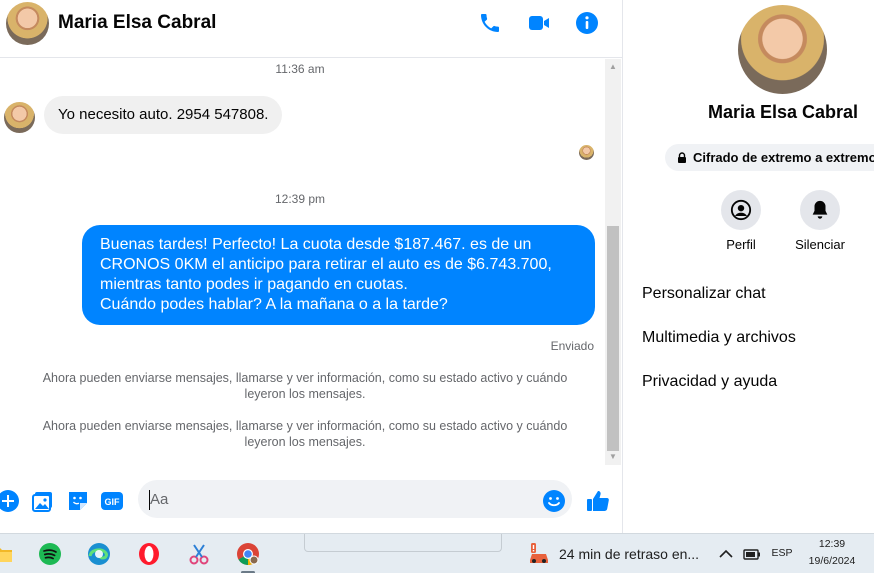 Image resolution: width=874 pixels, height=573 pixels. I want to click on photo-icon, so click(43, 501).